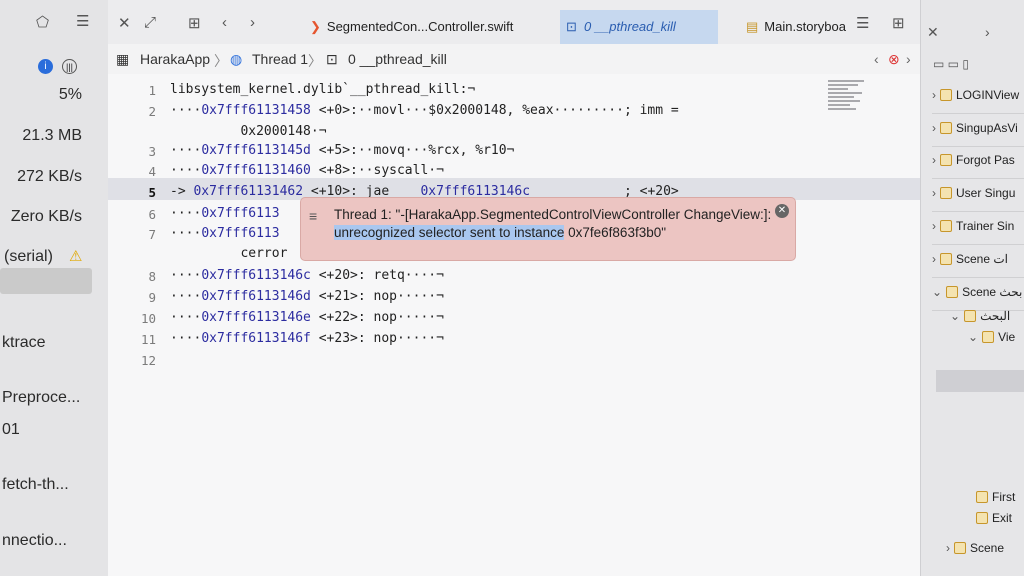 This screenshot has height=576, width=1024. What do you see at coordinates (69, 66) in the screenshot?
I see `threads-icon: |||` at bounding box center [69, 66].